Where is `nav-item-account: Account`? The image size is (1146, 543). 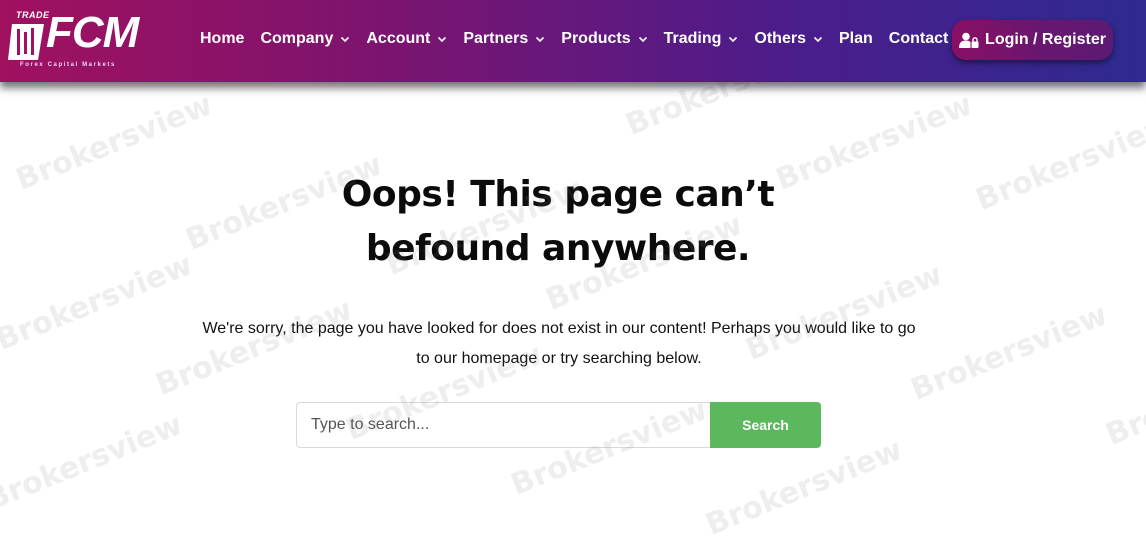
nav-item-account: Account is located at coordinates (406, 39).